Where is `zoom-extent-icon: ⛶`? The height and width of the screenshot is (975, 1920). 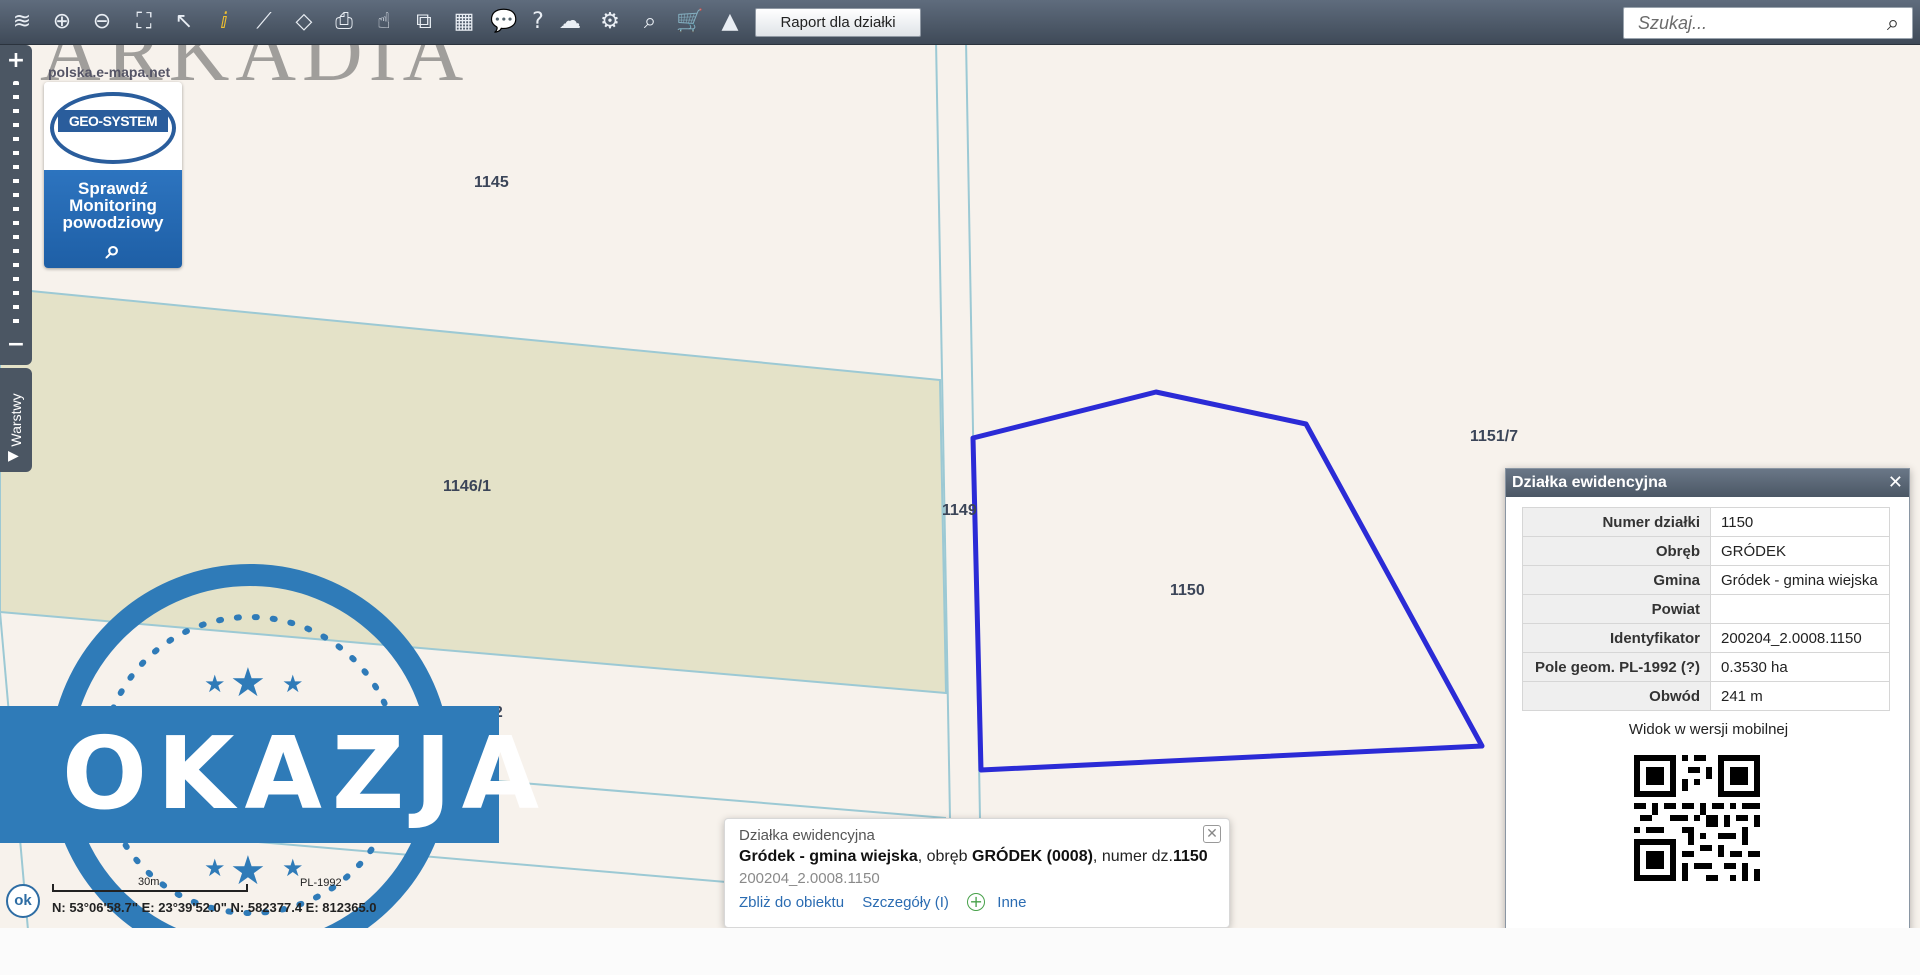
zoom-extent-icon: ⛶ is located at coordinates (144, 22).